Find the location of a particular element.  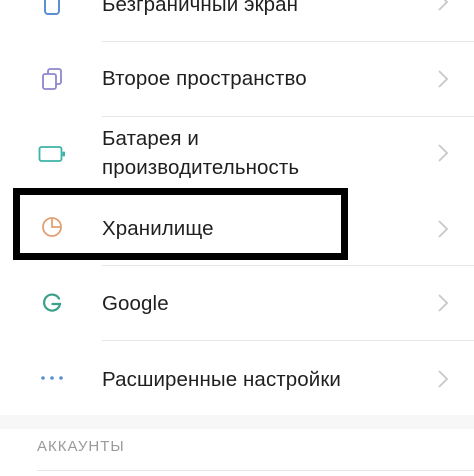

settings-item-fullscreen: Безграничный экран is located at coordinates (237, 20).